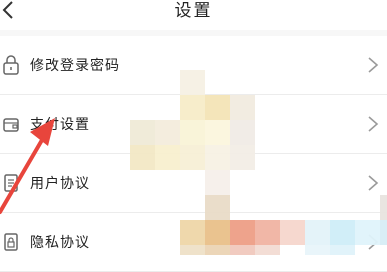 The height and width of the screenshot is (272, 387). Describe the element at coordinates (75, 66) in the screenshot. I see `settings-item-label: 修改登录密码` at that location.